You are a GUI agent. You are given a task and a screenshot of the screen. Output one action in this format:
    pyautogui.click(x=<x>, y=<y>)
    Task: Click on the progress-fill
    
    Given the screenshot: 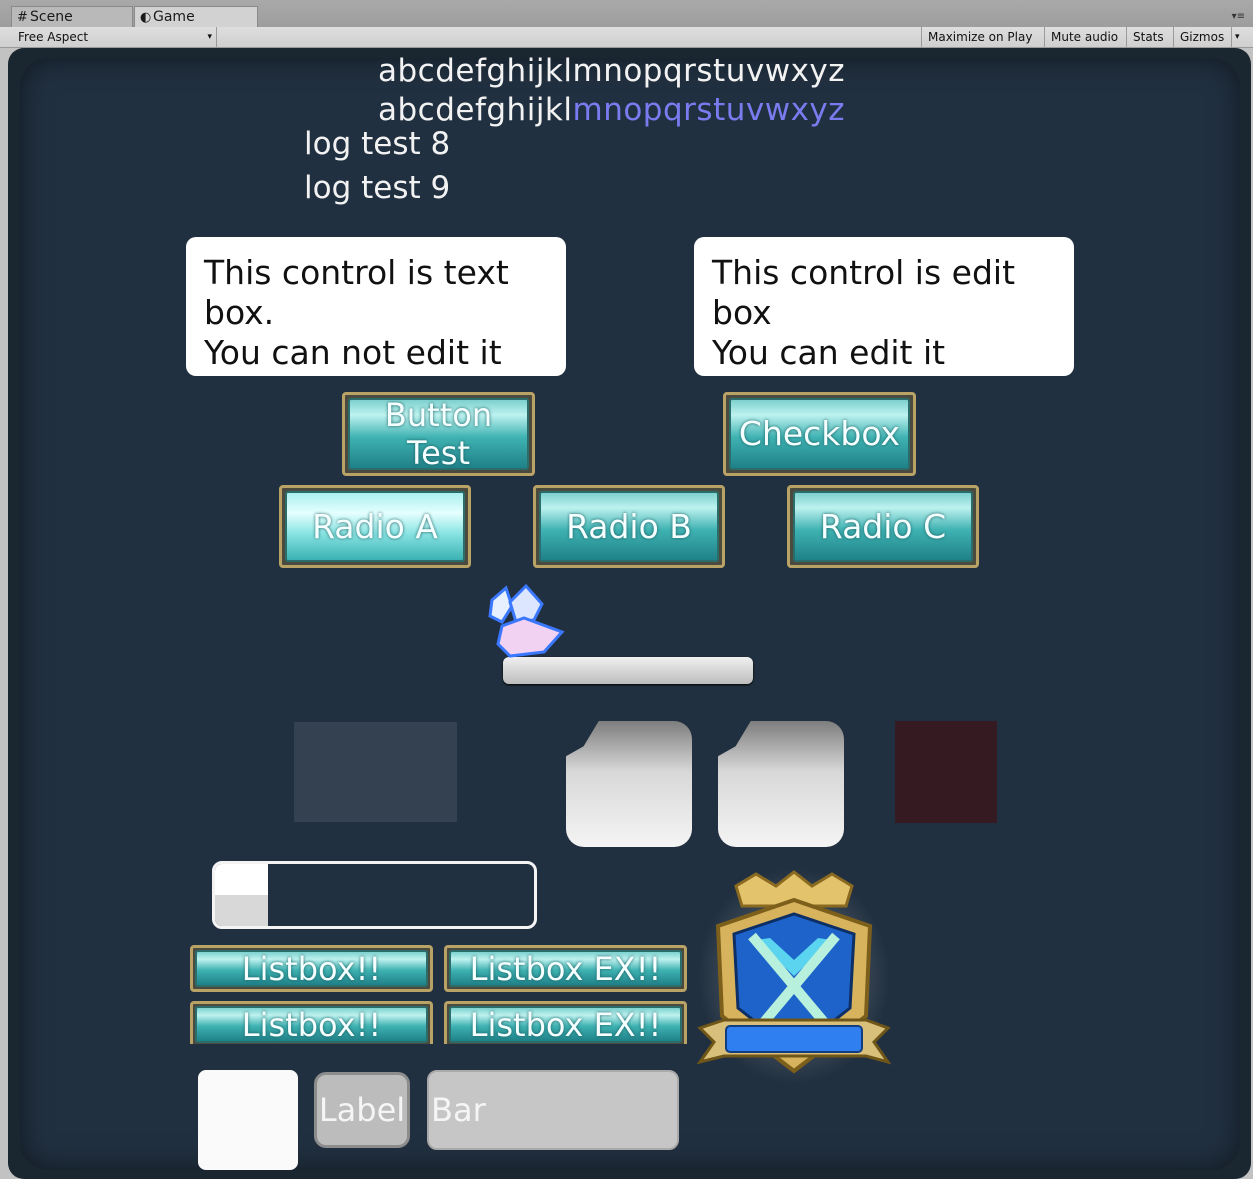 What is the action you would take?
    pyautogui.click(x=241, y=895)
    